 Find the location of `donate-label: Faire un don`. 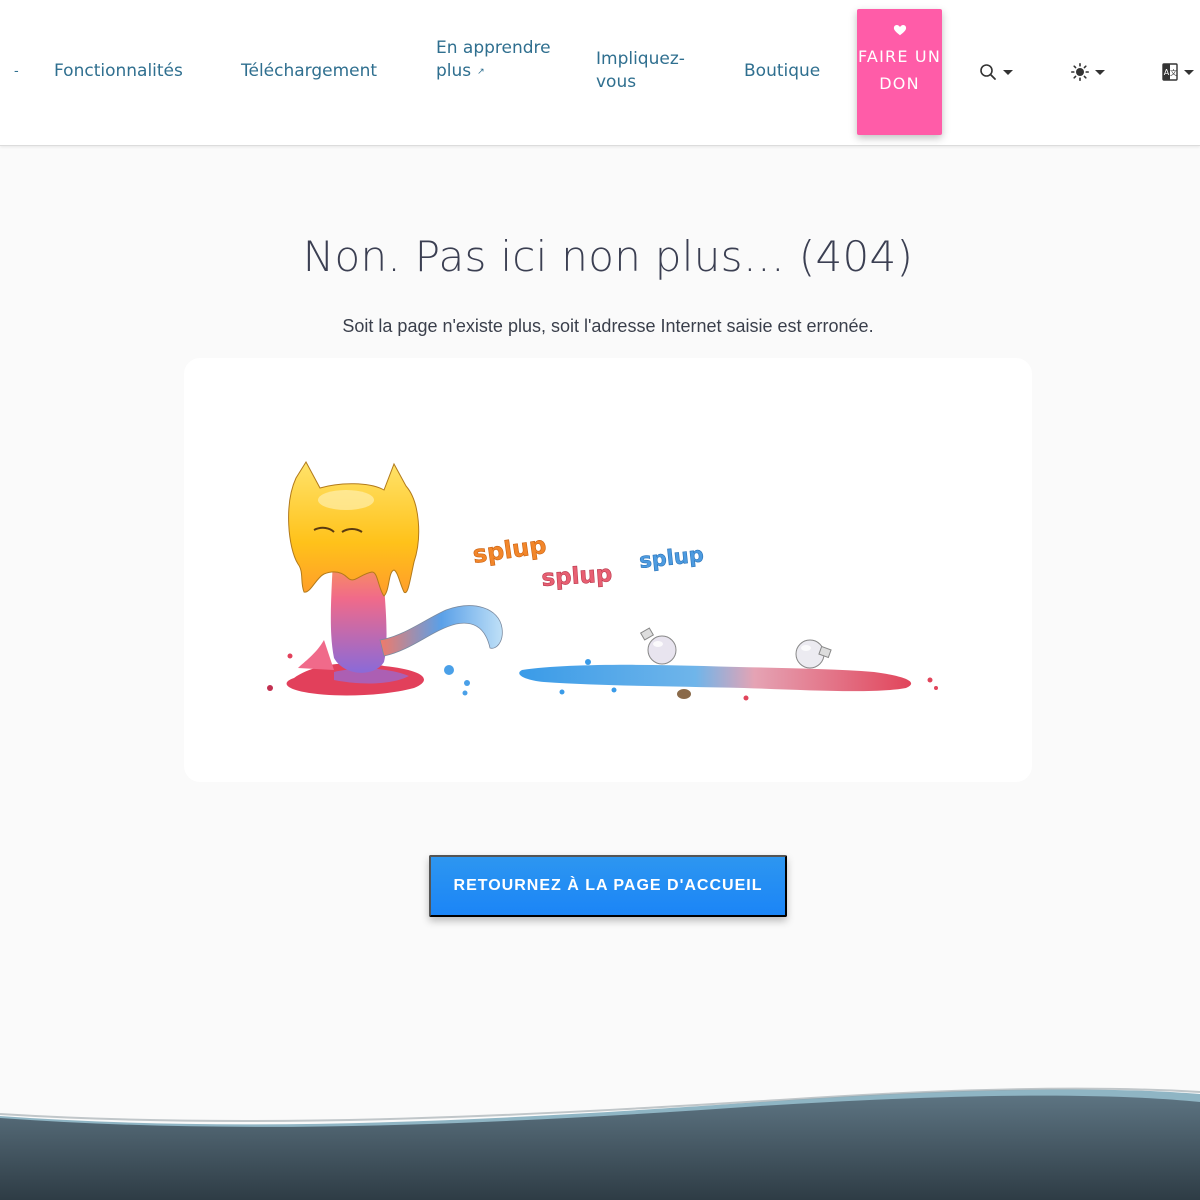

donate-label: Faire un don is located at coordinates (899, 70).